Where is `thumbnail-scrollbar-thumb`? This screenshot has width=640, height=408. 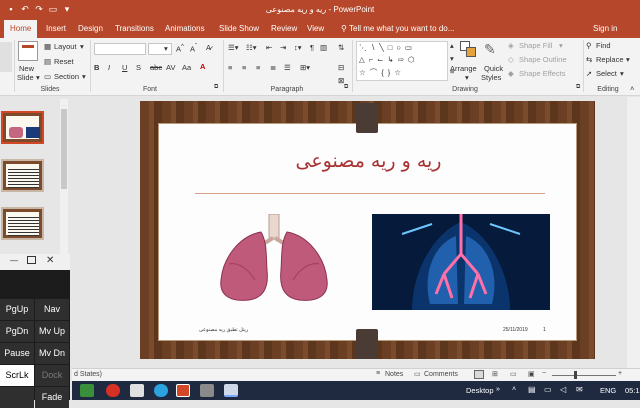 thumbnail-scrollbar-thumb is located at coordinates (64, 149).